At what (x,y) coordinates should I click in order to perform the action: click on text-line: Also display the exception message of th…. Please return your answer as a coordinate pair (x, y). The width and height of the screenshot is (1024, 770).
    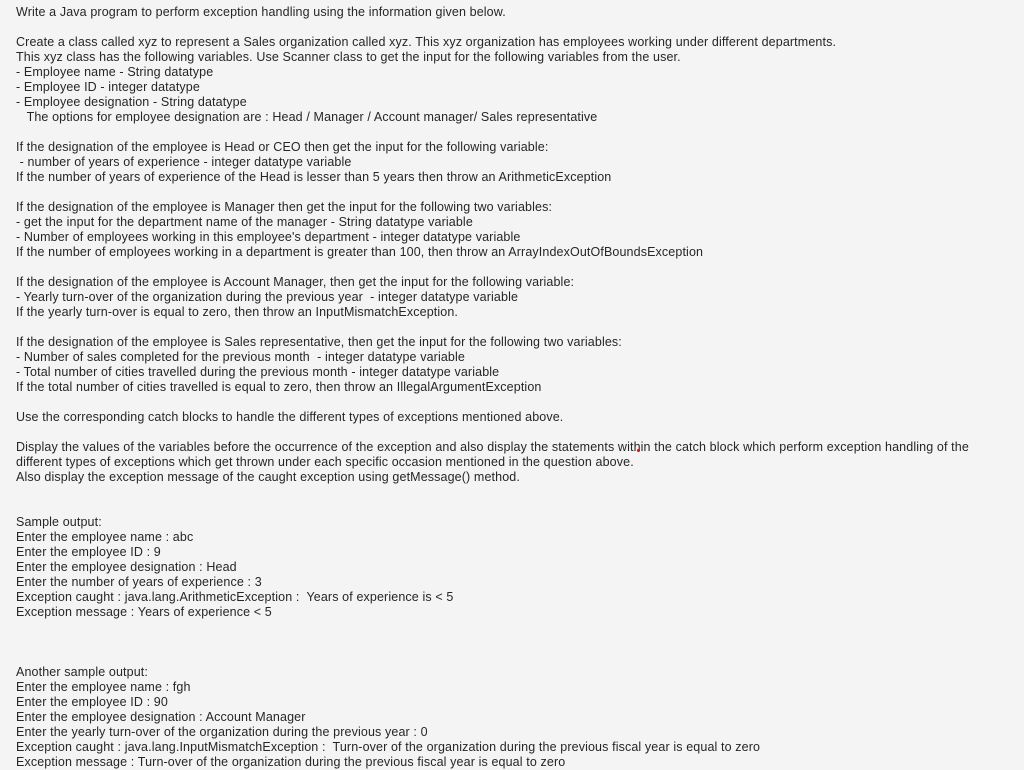
    Looking at the image, I should click on (268, 477).